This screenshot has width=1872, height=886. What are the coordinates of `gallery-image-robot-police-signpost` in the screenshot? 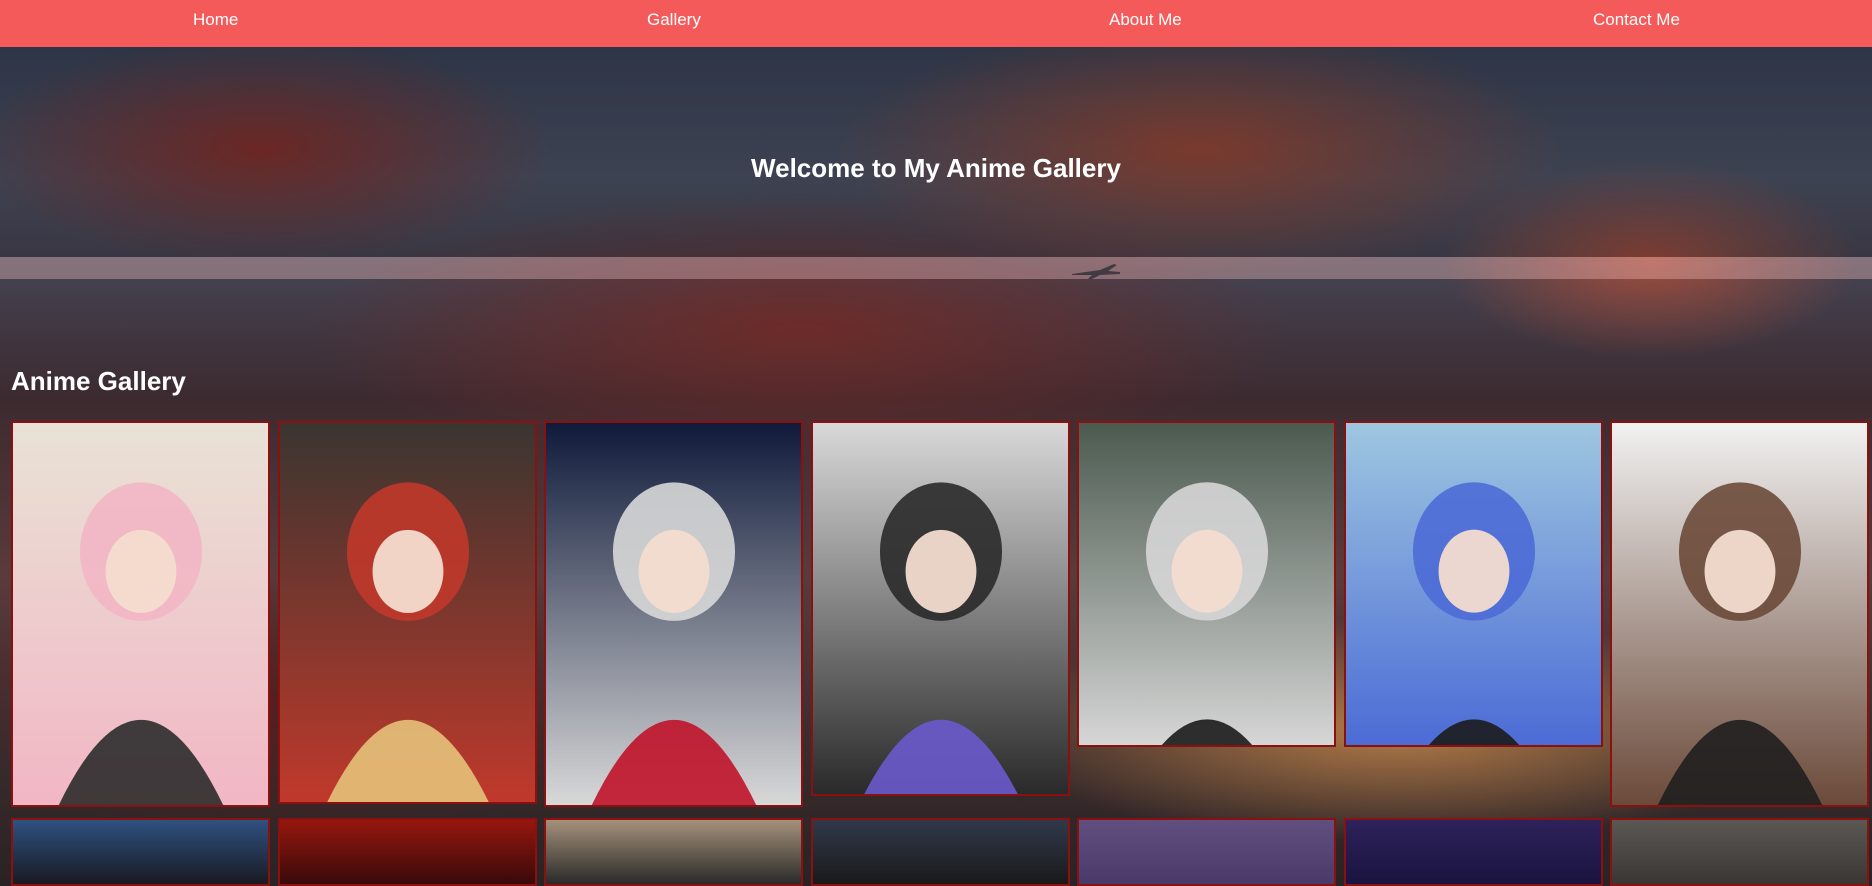 It's located at (940, 608).